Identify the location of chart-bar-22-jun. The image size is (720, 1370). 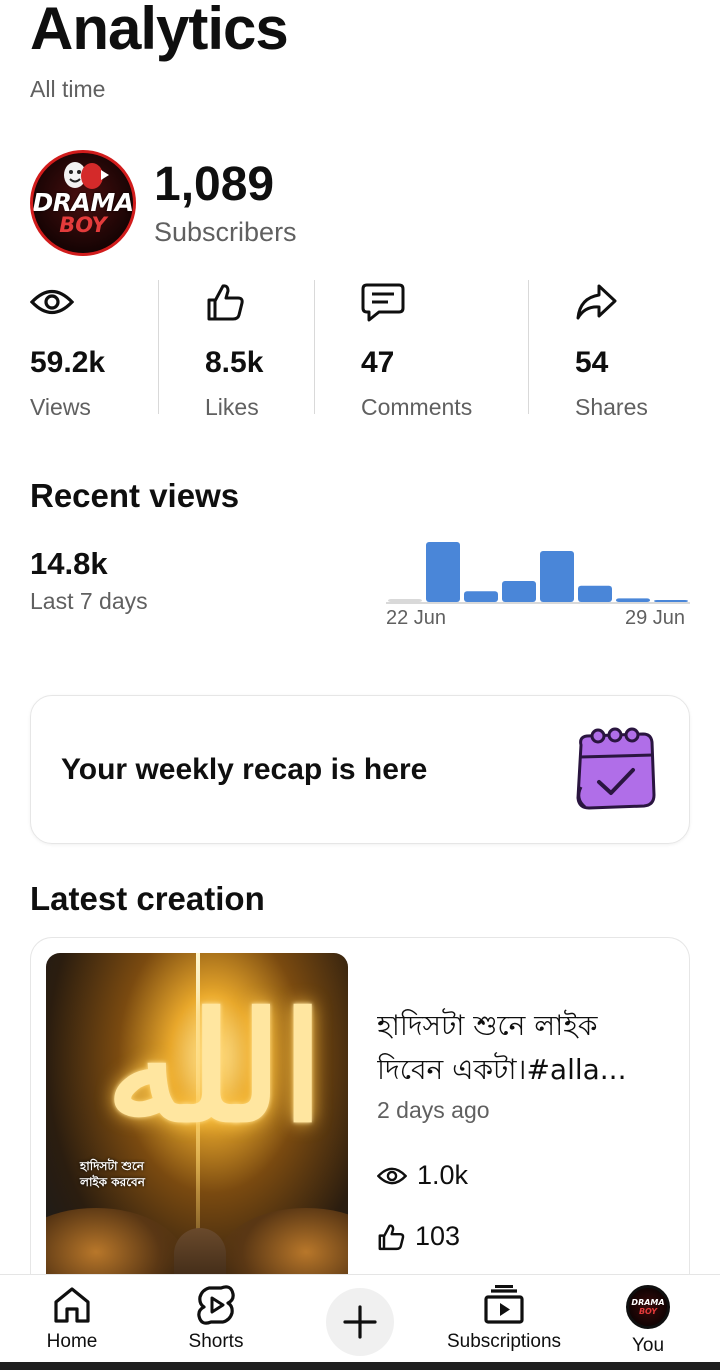
(405, 600).